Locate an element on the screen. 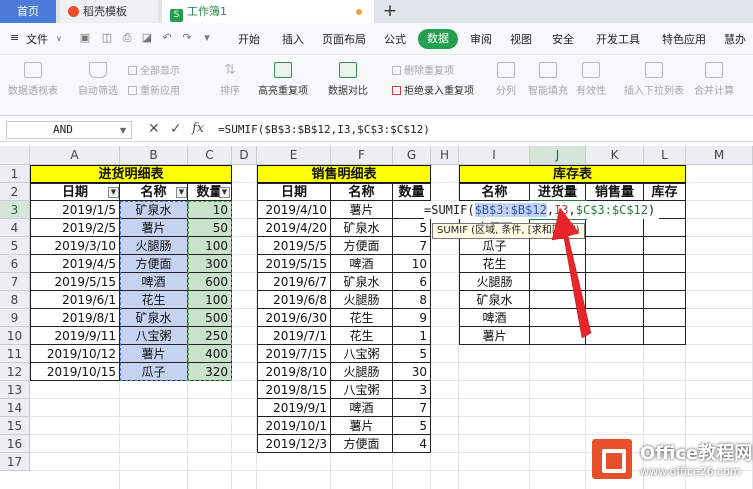  watermark: Office教程网 www.office26.com is located at coordinates (669, 461).